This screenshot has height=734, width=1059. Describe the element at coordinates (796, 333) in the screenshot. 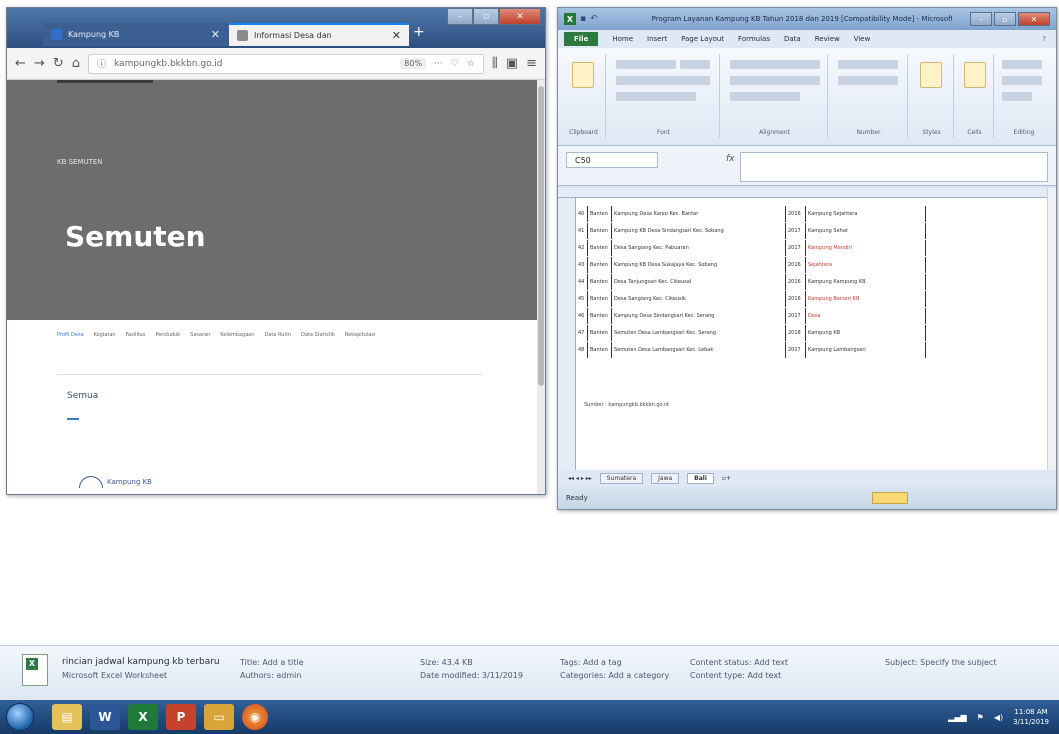

I see `cell-year: 2018` at that location.